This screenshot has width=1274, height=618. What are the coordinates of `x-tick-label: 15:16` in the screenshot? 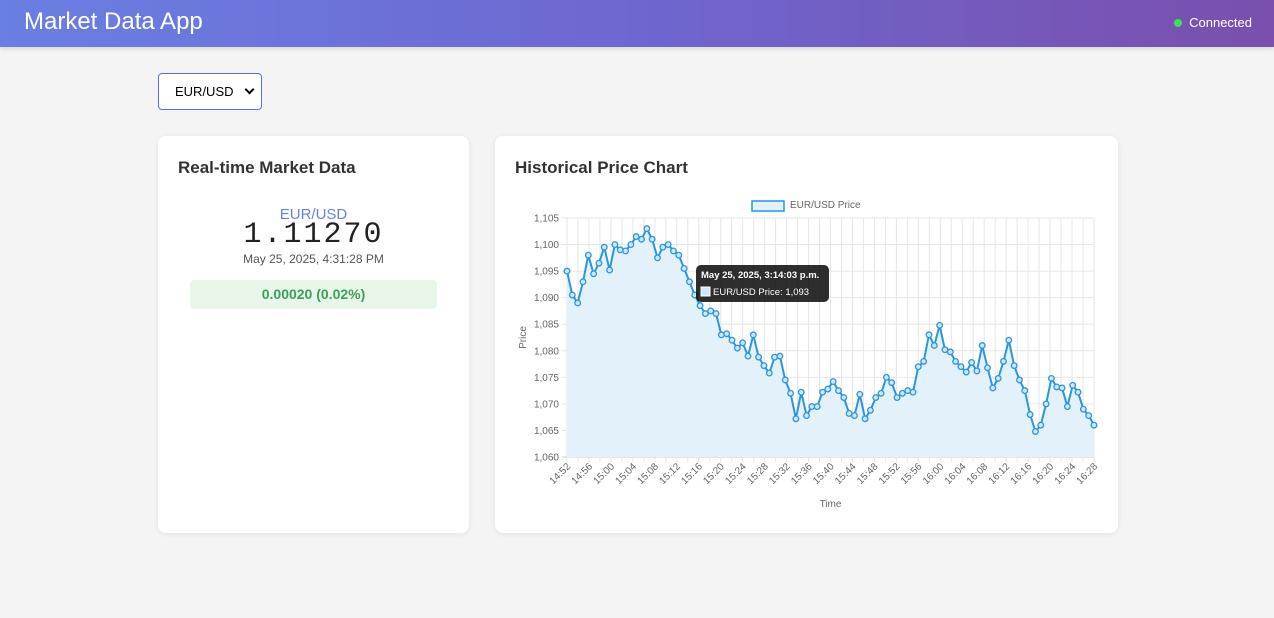 It's located at (692, 474).